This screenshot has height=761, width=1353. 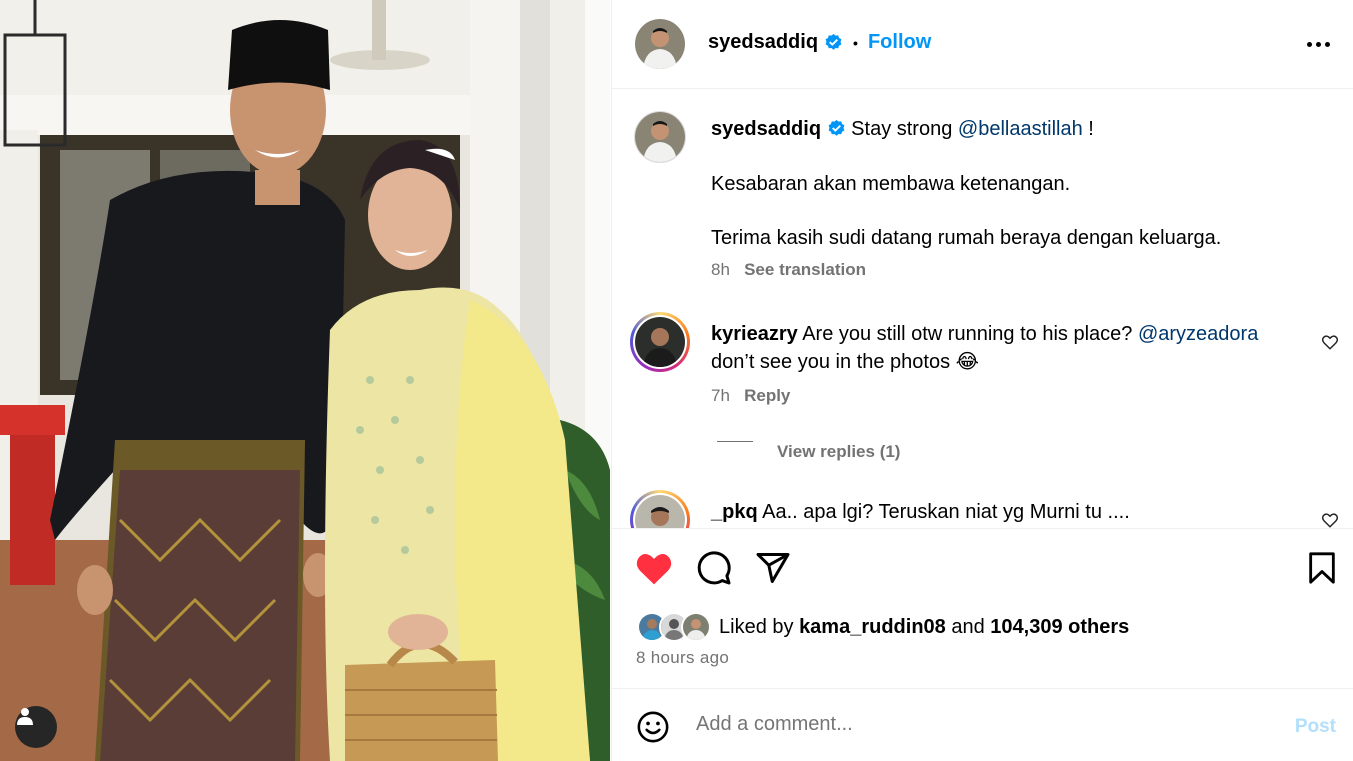 I want to click on emoji-icon, so click(x=653, y=727).